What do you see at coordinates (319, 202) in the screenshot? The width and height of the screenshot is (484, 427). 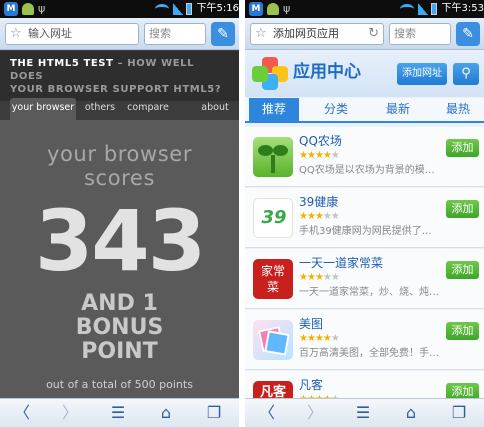 I see `app-name: 39健康` at bounding box center [319, 202].